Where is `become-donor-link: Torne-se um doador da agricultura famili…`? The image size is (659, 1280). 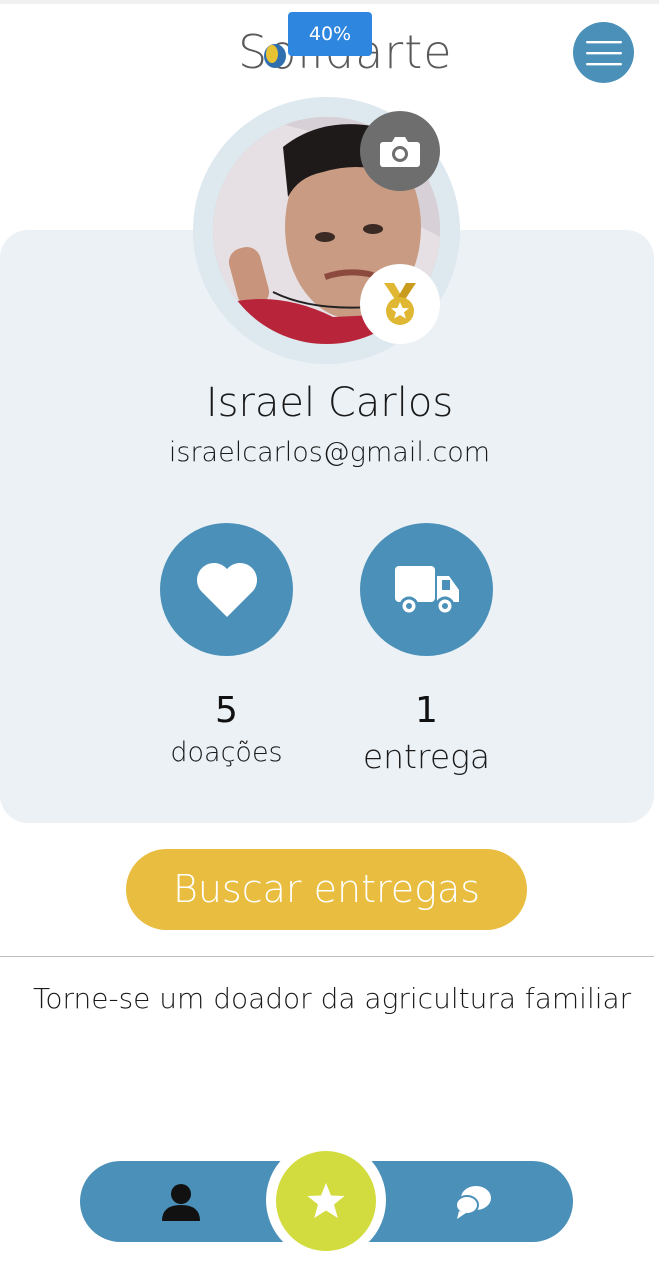
become-donor-link: Torne-se um doador da agricultura famili… is located at coordinates (332, 998).